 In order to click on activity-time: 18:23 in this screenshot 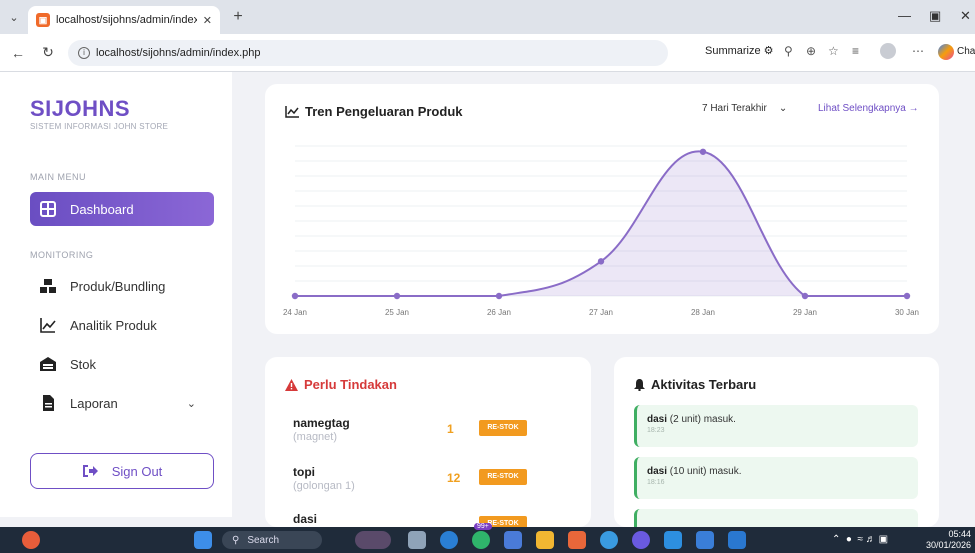, I will do `click(656, 430)`.